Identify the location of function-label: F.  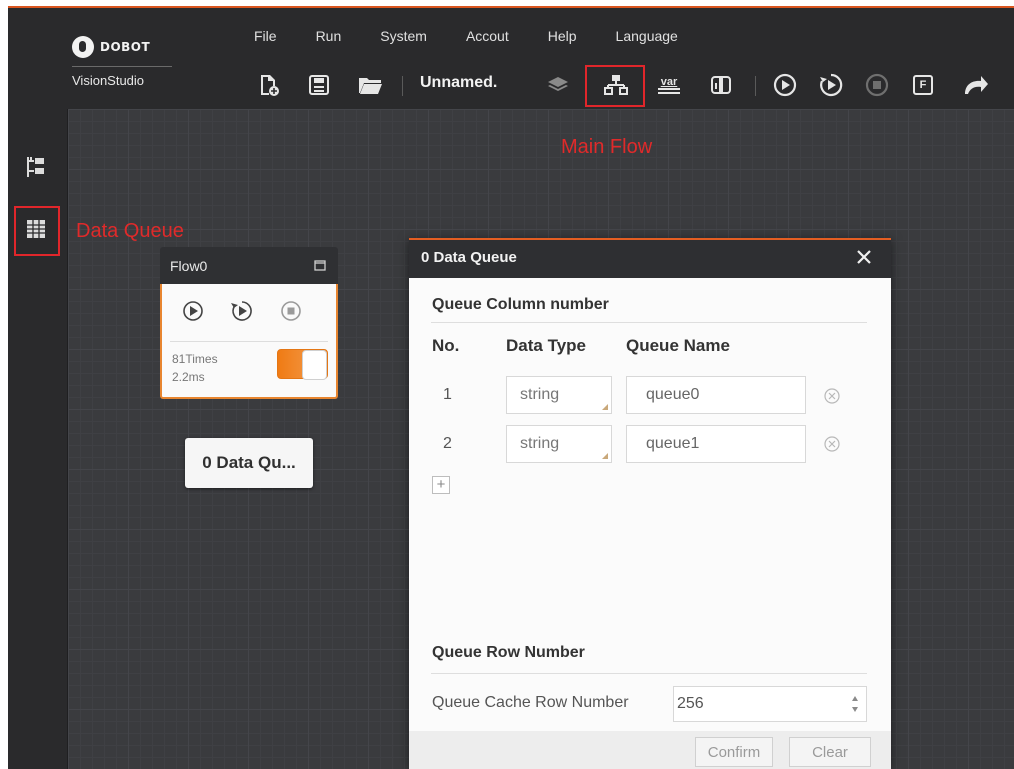
(923, 85).